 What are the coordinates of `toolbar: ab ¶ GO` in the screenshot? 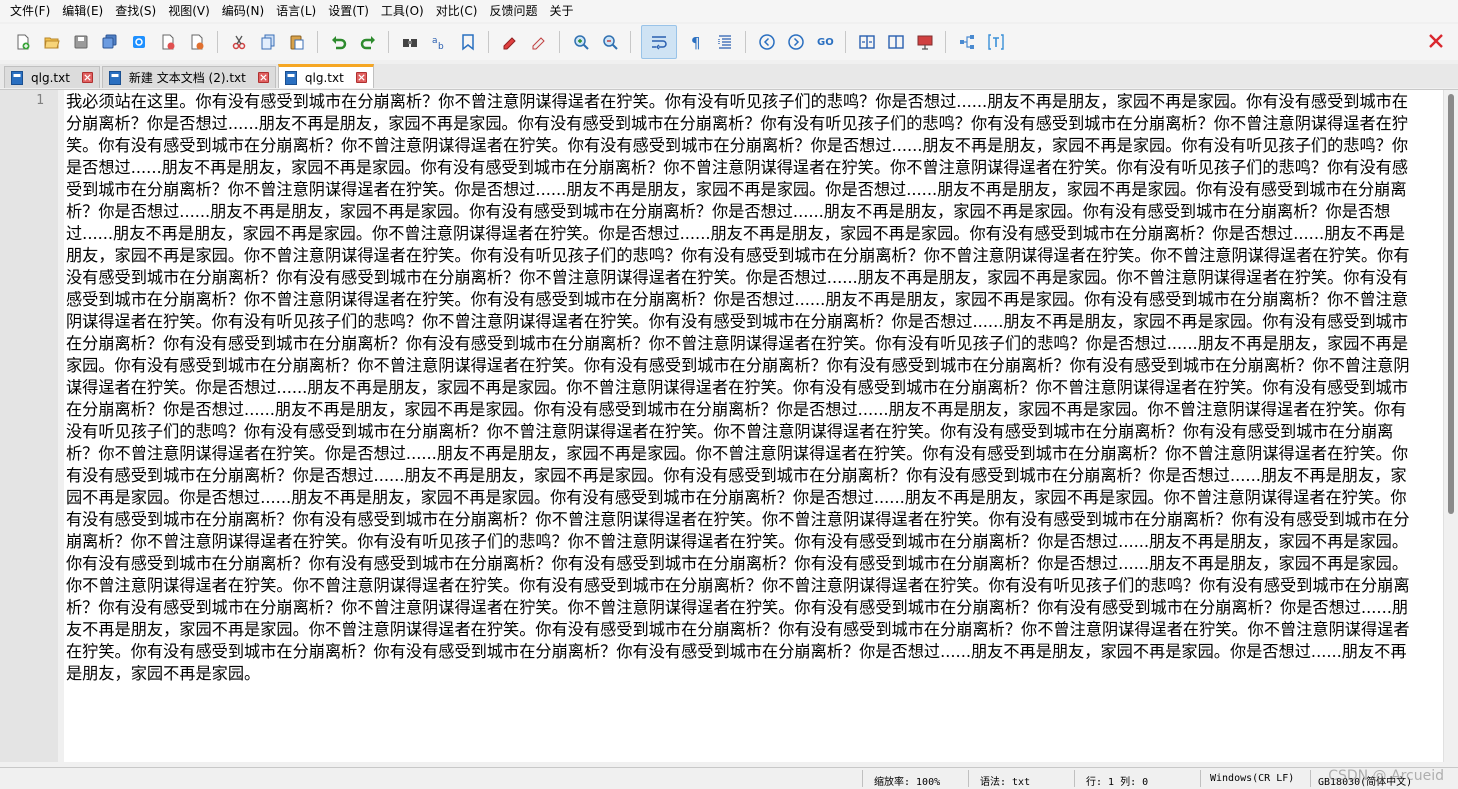 It's located at (729, 42).